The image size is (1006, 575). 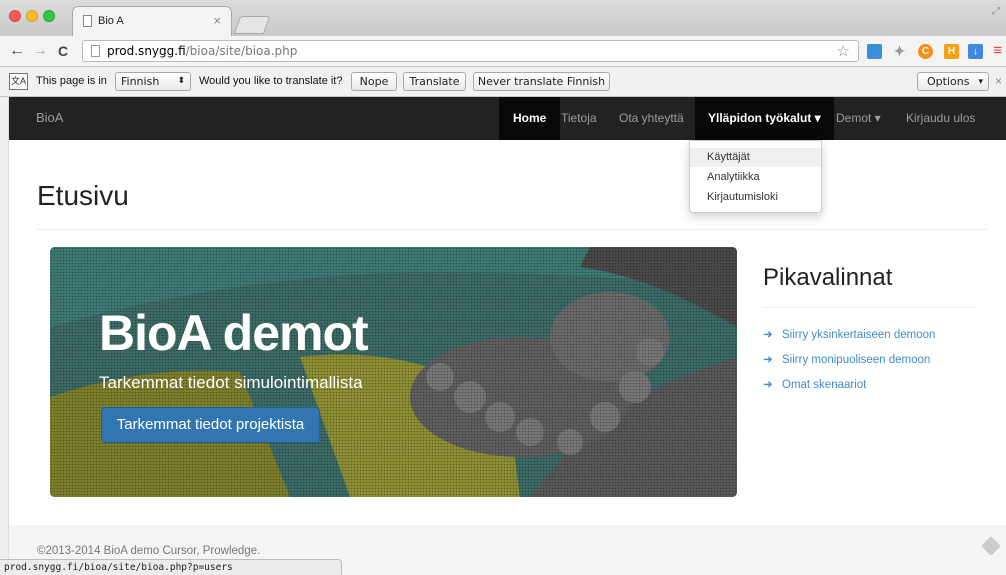 I want to click on url-host: prod.snygg.fi, so click(x=146, y=51).